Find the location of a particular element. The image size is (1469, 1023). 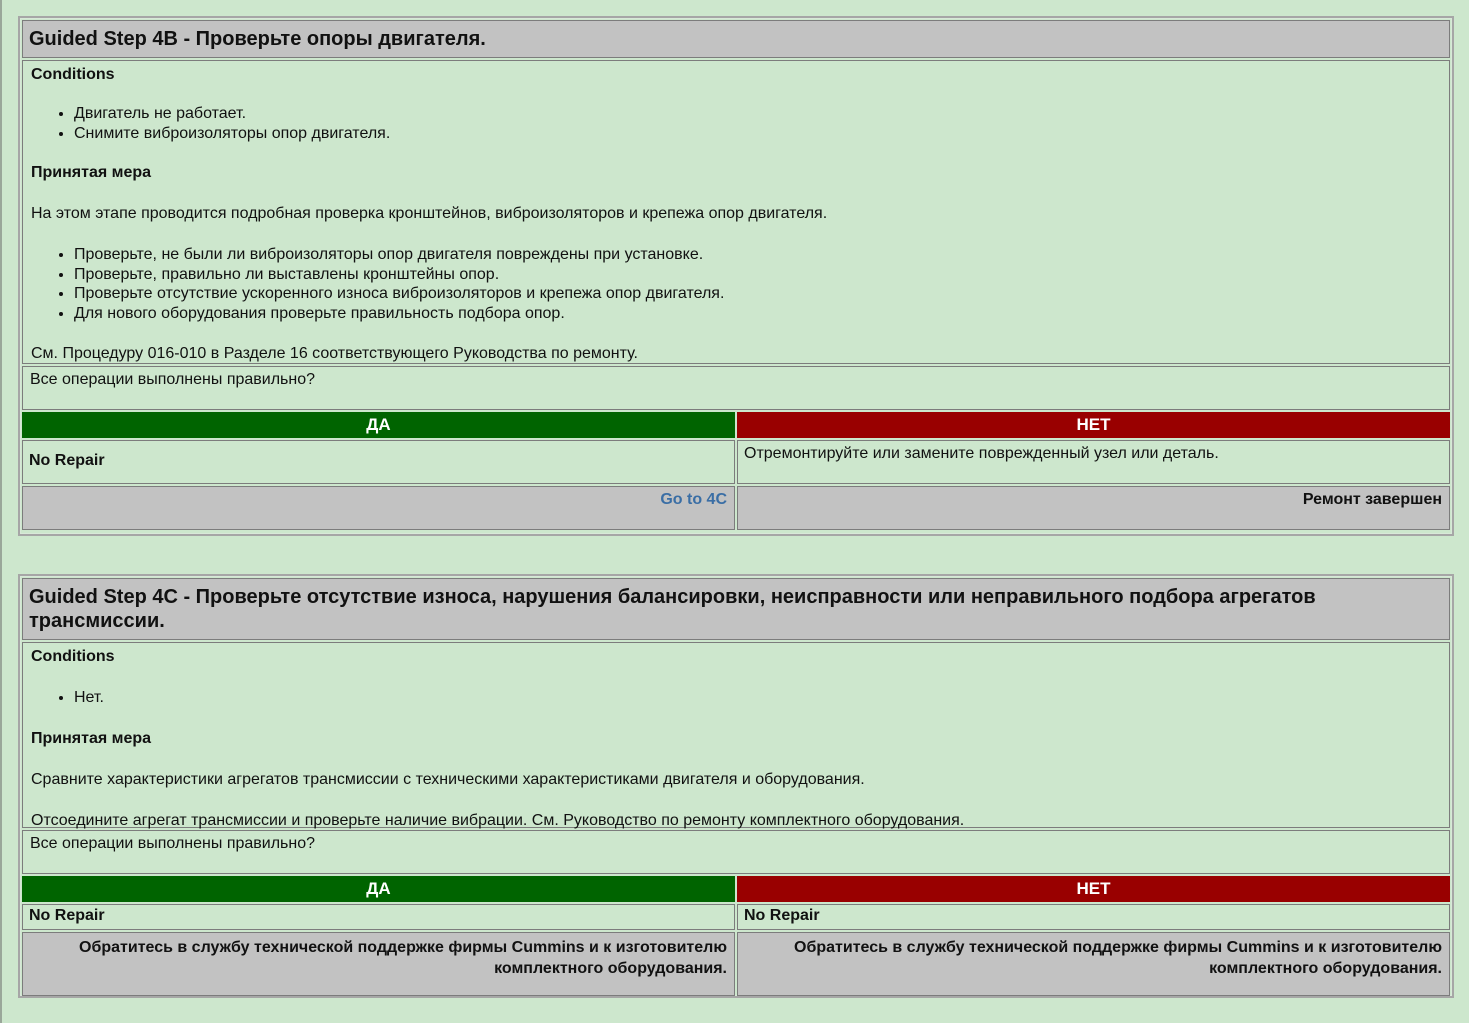

conditions-list: Нет. is located at coordinates (736, 698).